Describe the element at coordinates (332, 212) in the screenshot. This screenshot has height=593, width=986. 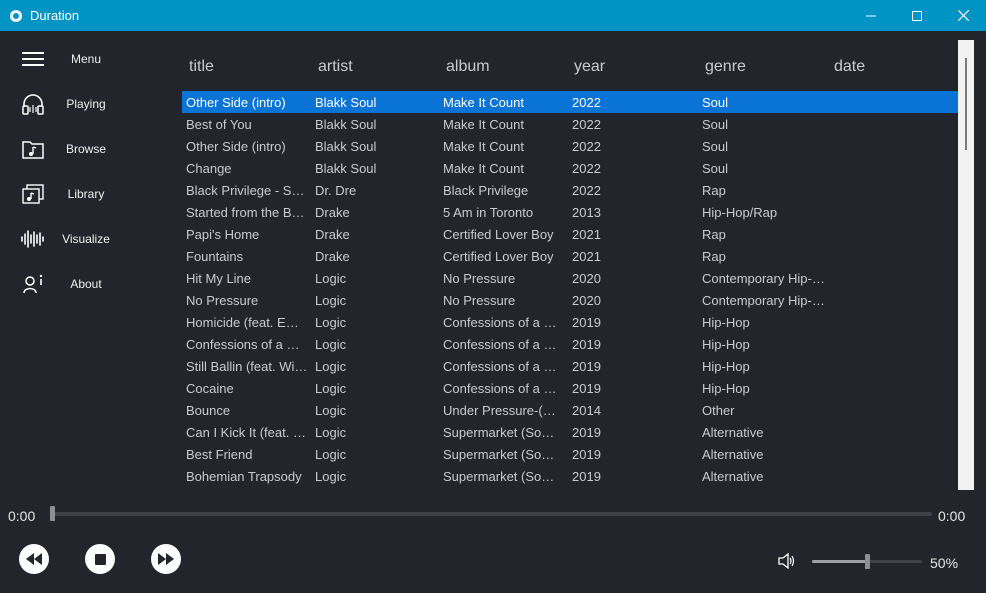
I see `track-cell-artist: Drake` at that location.